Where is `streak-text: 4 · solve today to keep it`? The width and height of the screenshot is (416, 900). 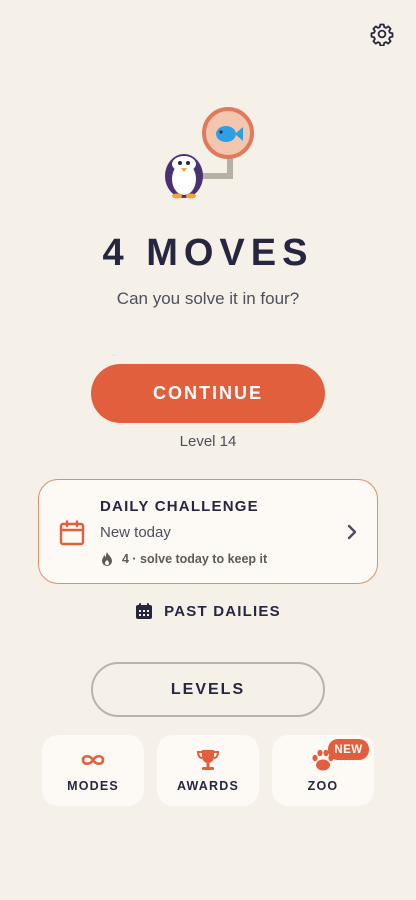
streak-text: 4 · solve today to keep it is located at coordinates (195, 559).